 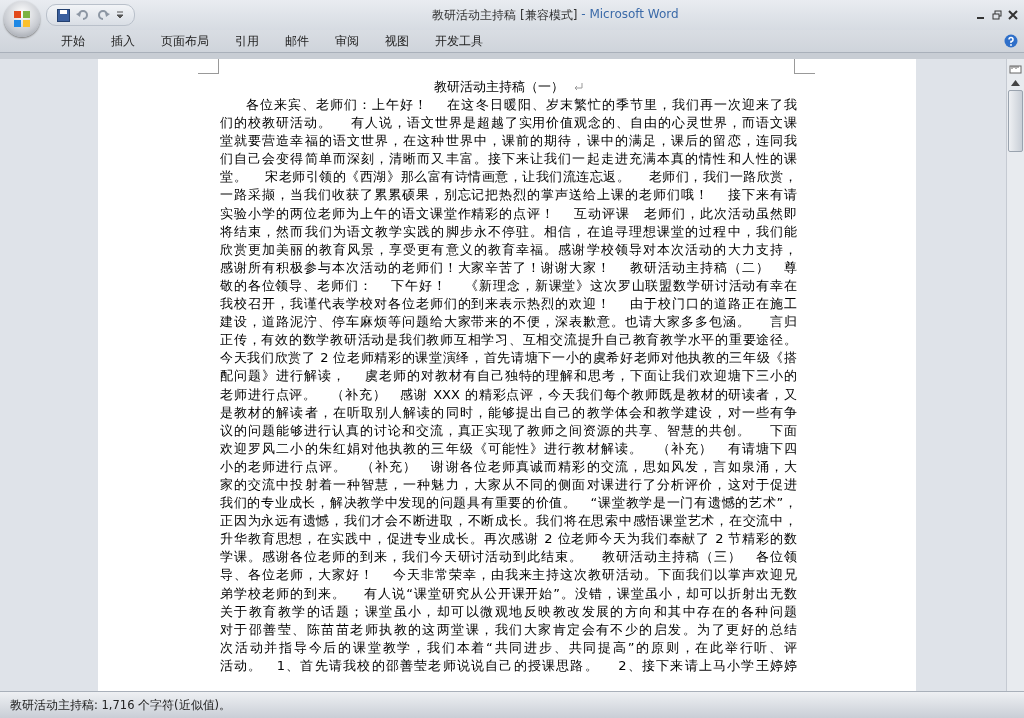 What do you see at coordinates (508, 448) in the screenshot?
I see `body-text-line: 欢迎罗风二小的朱红娟对他执教的三年级《可能性》进行教材解读。 （补充） 有请塘下四` at bounding box center [508, 448].